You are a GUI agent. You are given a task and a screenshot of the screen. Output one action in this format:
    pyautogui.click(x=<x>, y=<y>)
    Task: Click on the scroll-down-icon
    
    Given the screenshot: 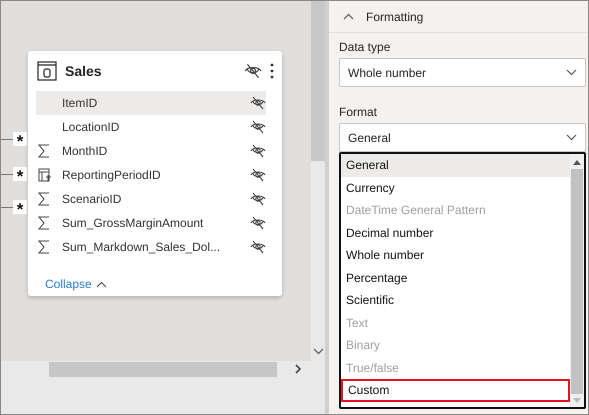 What is the action you would take?
    pyautogui.click(x=318, y=351)
    